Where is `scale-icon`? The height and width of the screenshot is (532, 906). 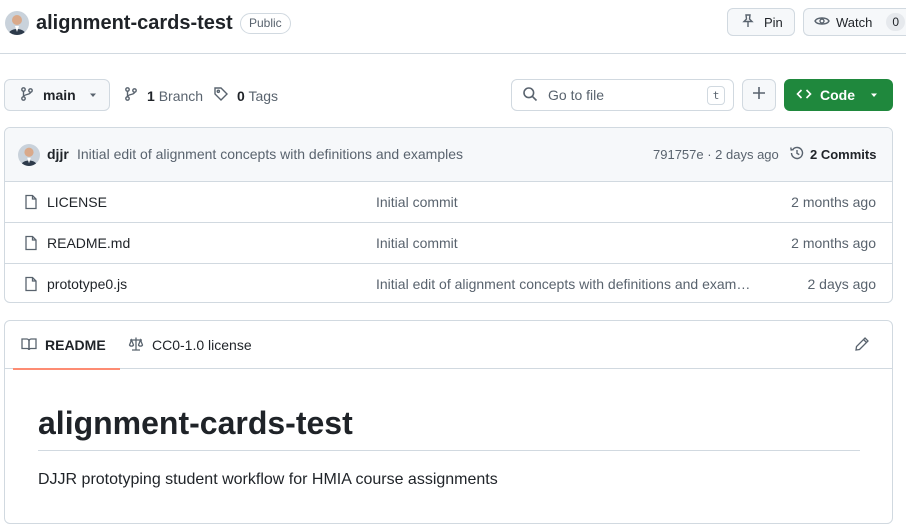 scale-icon is located at coordinates (136, 345).